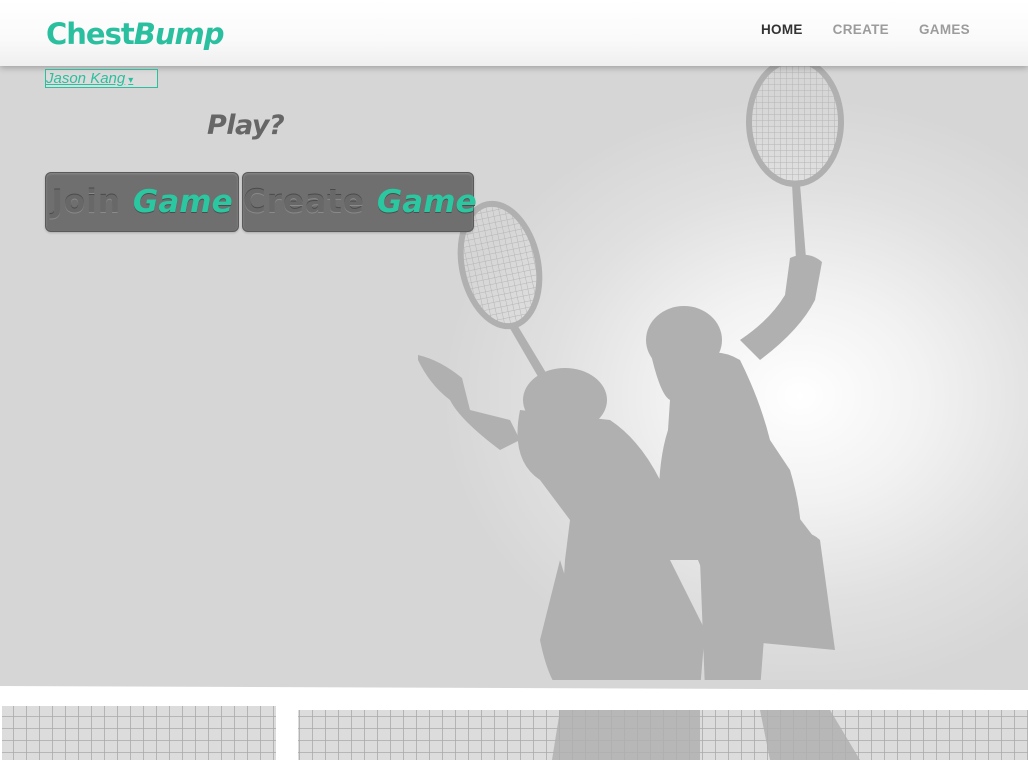 This screenshot has width=1028, height=760. What do you see at coordinates (861, 29) in the screenshot?
I see `nav-create: CREATE` at bounding box center [861, 29].